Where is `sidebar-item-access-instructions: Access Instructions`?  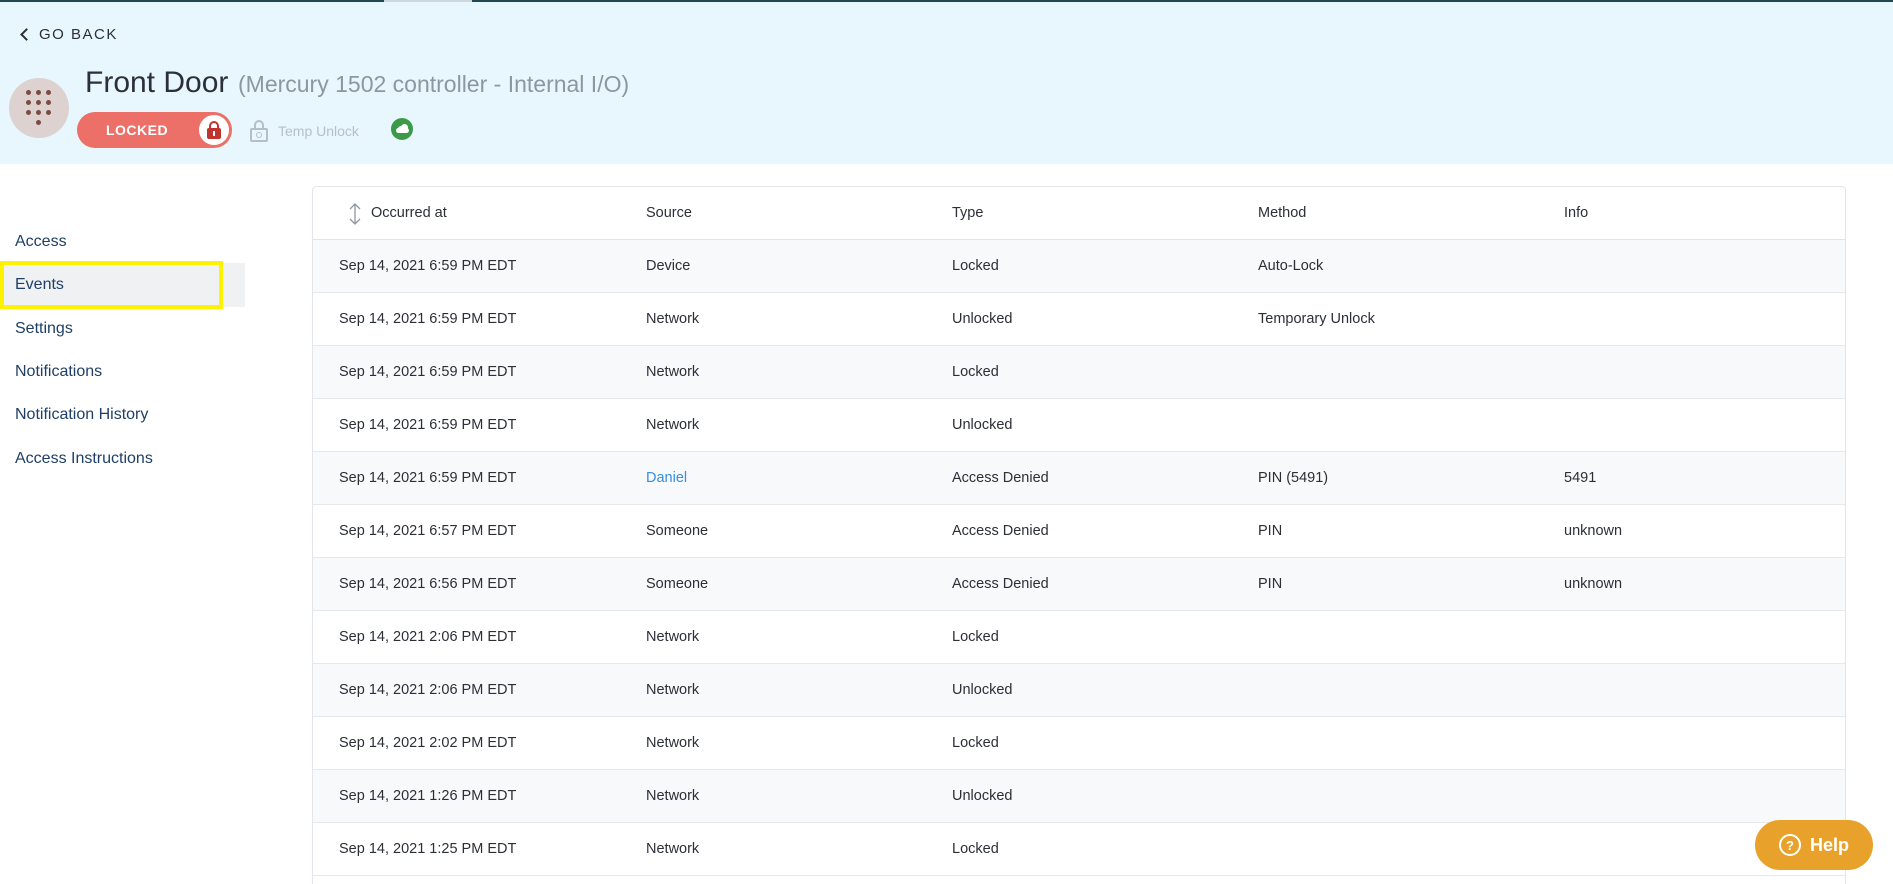
sidebar-item-access-instructions: Access Instructions is located at coordinates (122, 459).